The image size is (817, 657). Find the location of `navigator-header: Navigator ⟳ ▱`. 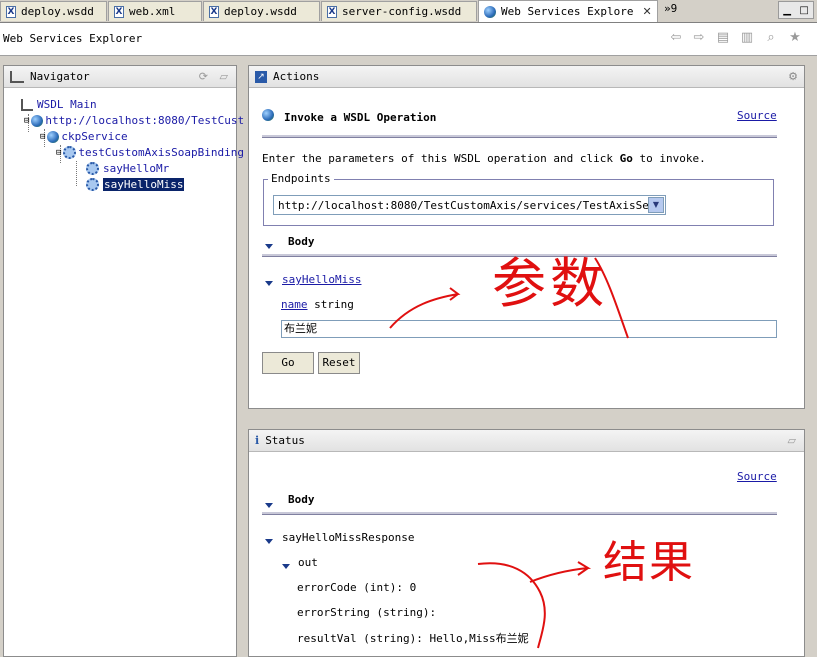

navigator-header: Navigator ⟳ ▱ is located at coordinates (120, 77).